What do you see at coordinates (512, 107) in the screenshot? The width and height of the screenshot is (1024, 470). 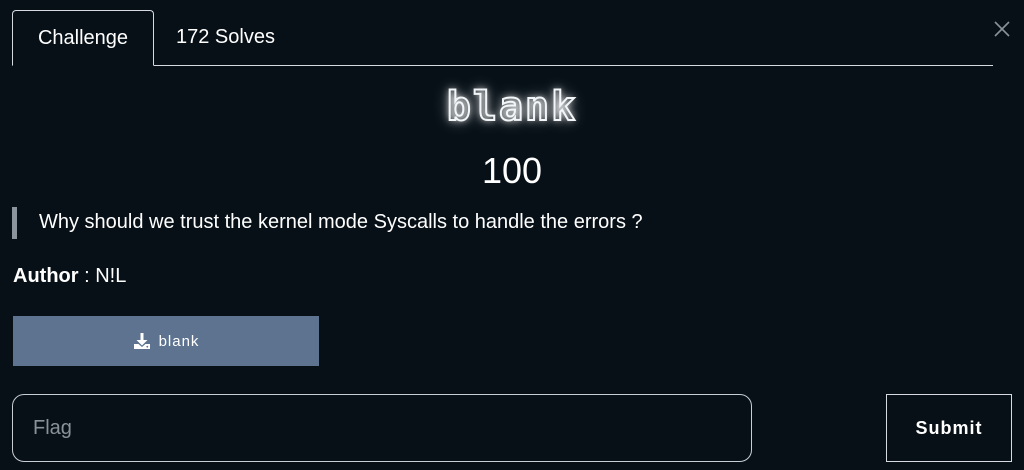 I see `challenge-title: blank` at bounding box center [512, 107].